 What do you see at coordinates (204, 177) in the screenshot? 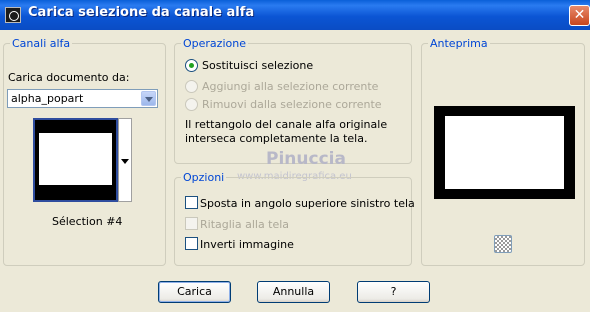
I see `opzioni-legend: Opzioni` at bounding box center [204, 177].